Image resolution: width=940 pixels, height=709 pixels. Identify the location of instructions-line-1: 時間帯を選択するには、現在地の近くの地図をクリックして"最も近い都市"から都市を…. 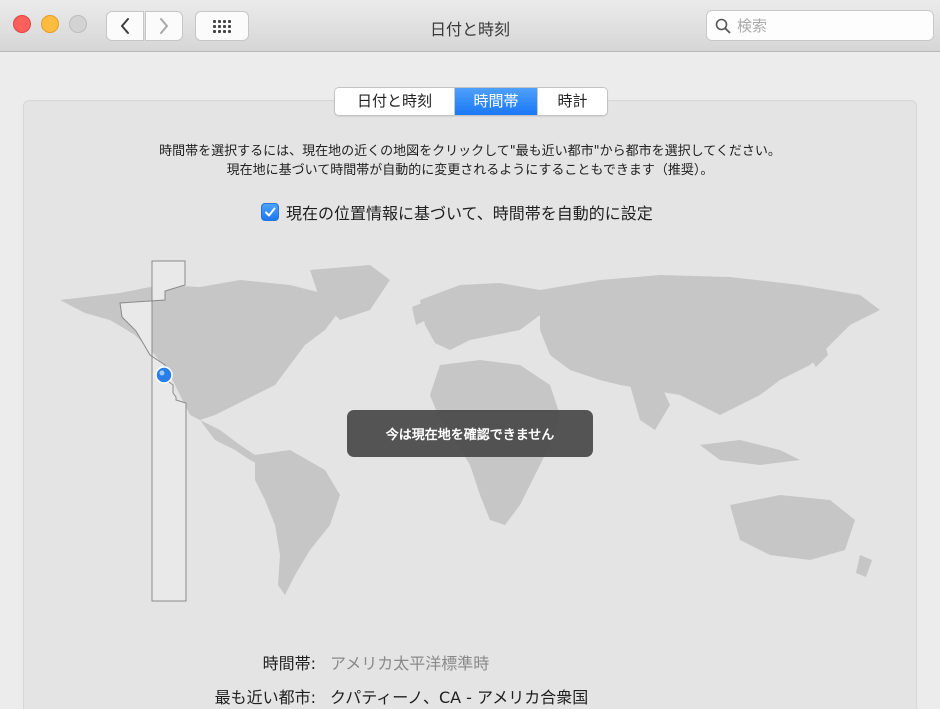
(470, 151).